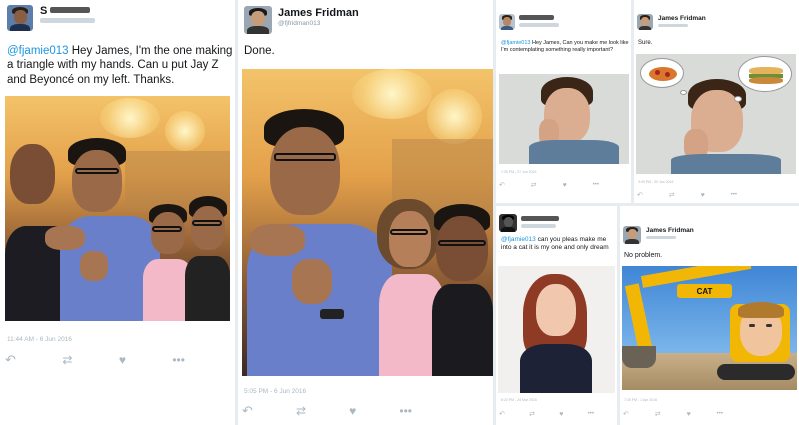  I want to click on tweet-timestamp: 5:05 PM - 6 Jun 2016, so click(275, 391).